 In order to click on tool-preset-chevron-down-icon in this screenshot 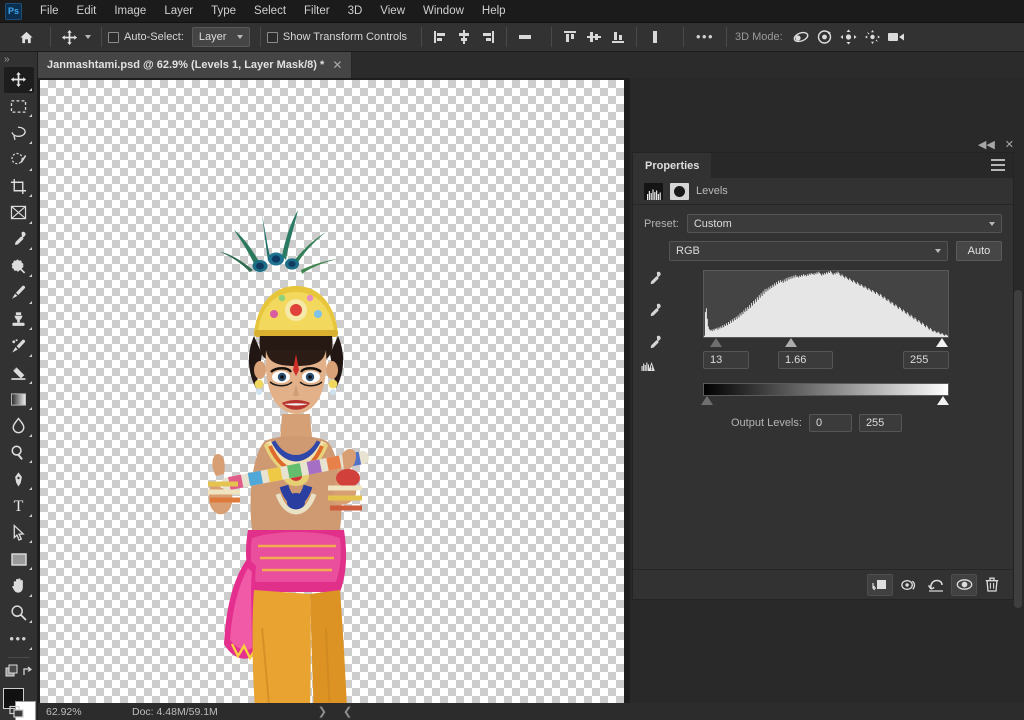, I will do `click(88, 37)`.